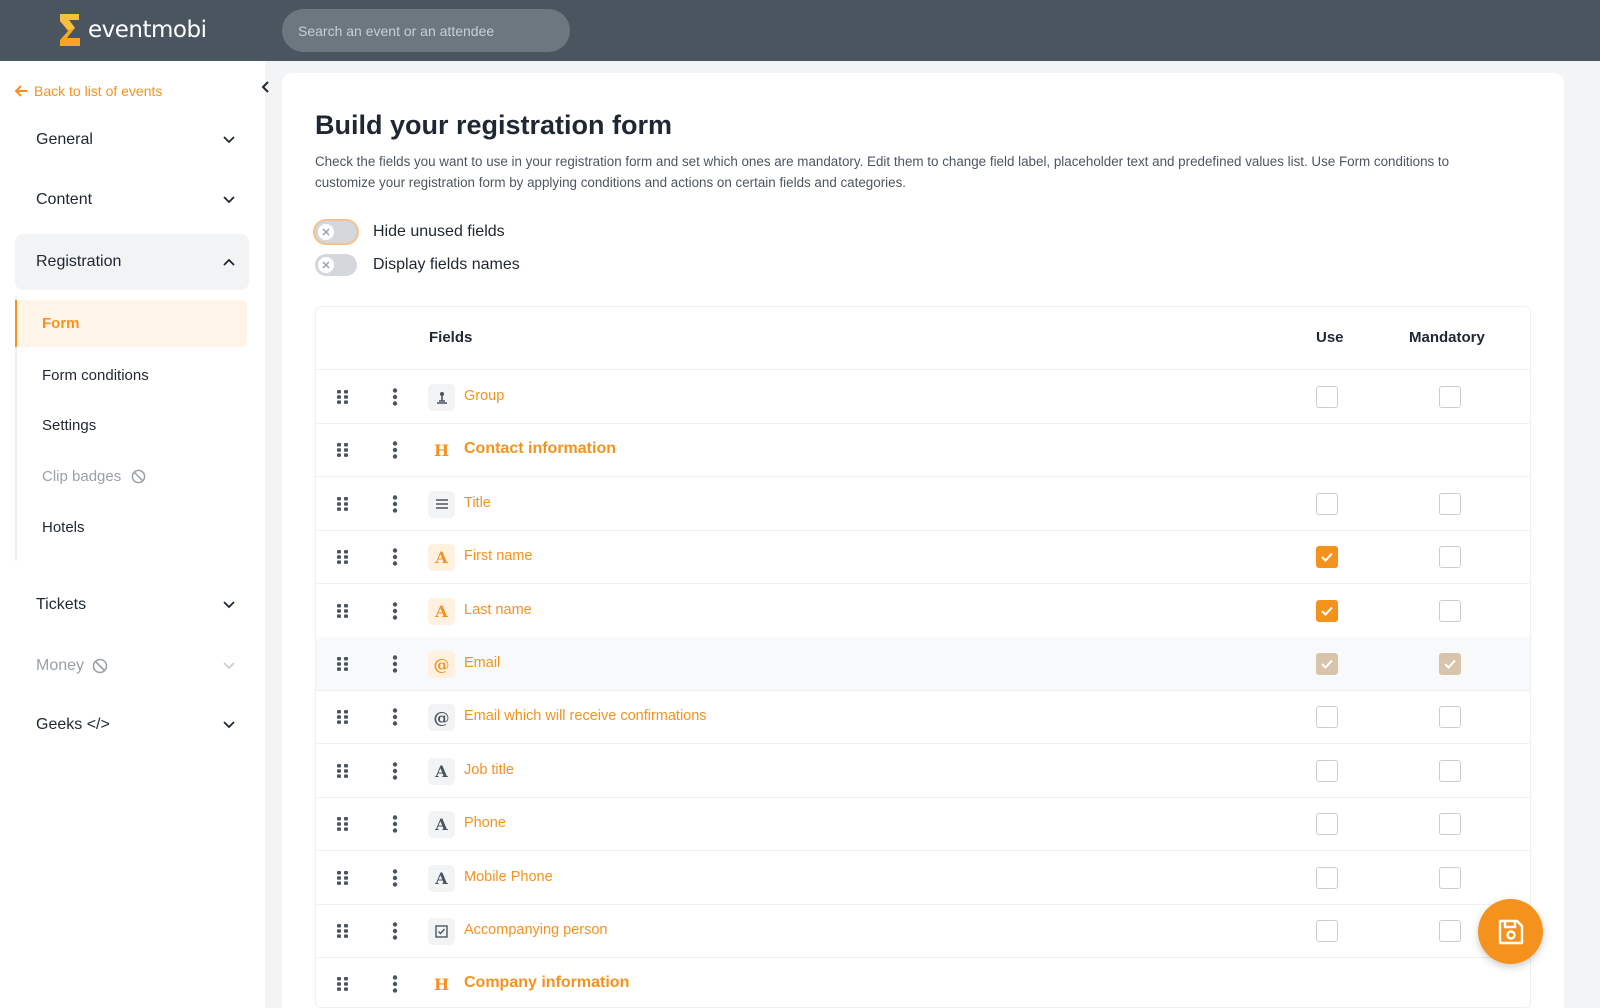 The width and height of the screenshot is (1600, 1008). What do you see at coordinates (133, 527) in the screenshot?
I see `sidebar-item-hotels: Hotels` at bounding box center [133, 527].